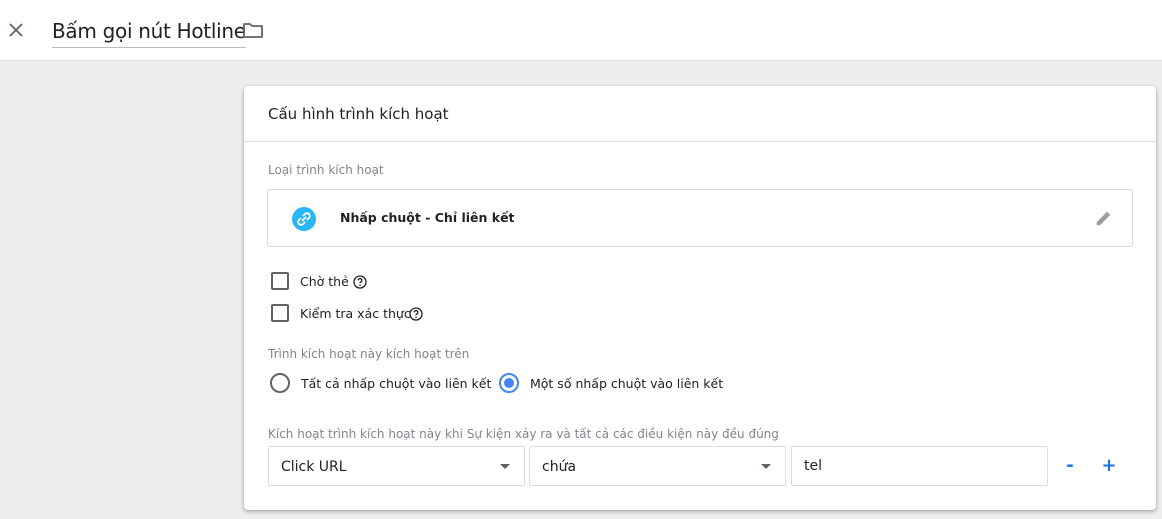 The width and height of the screenshot is (1162, 519). Describe the element at coordinates (304, 219) in the screenshot. I see `link-icon` at that location.